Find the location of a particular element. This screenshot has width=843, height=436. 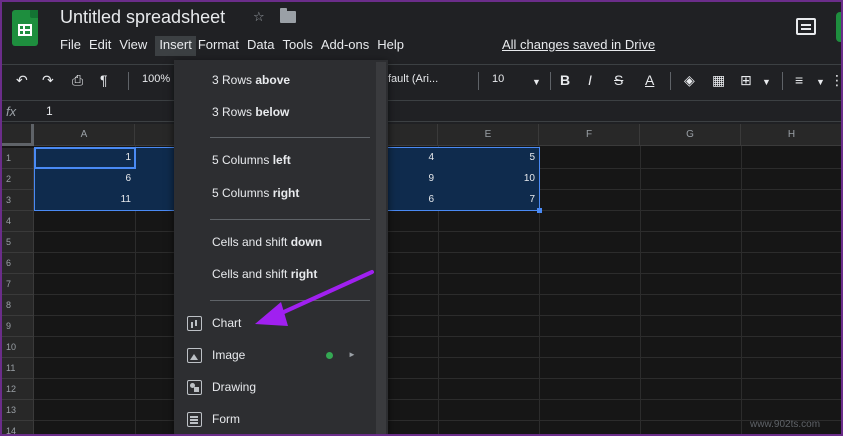

document-title: Untitled spreadsheet is located at coordinates (142, 17).